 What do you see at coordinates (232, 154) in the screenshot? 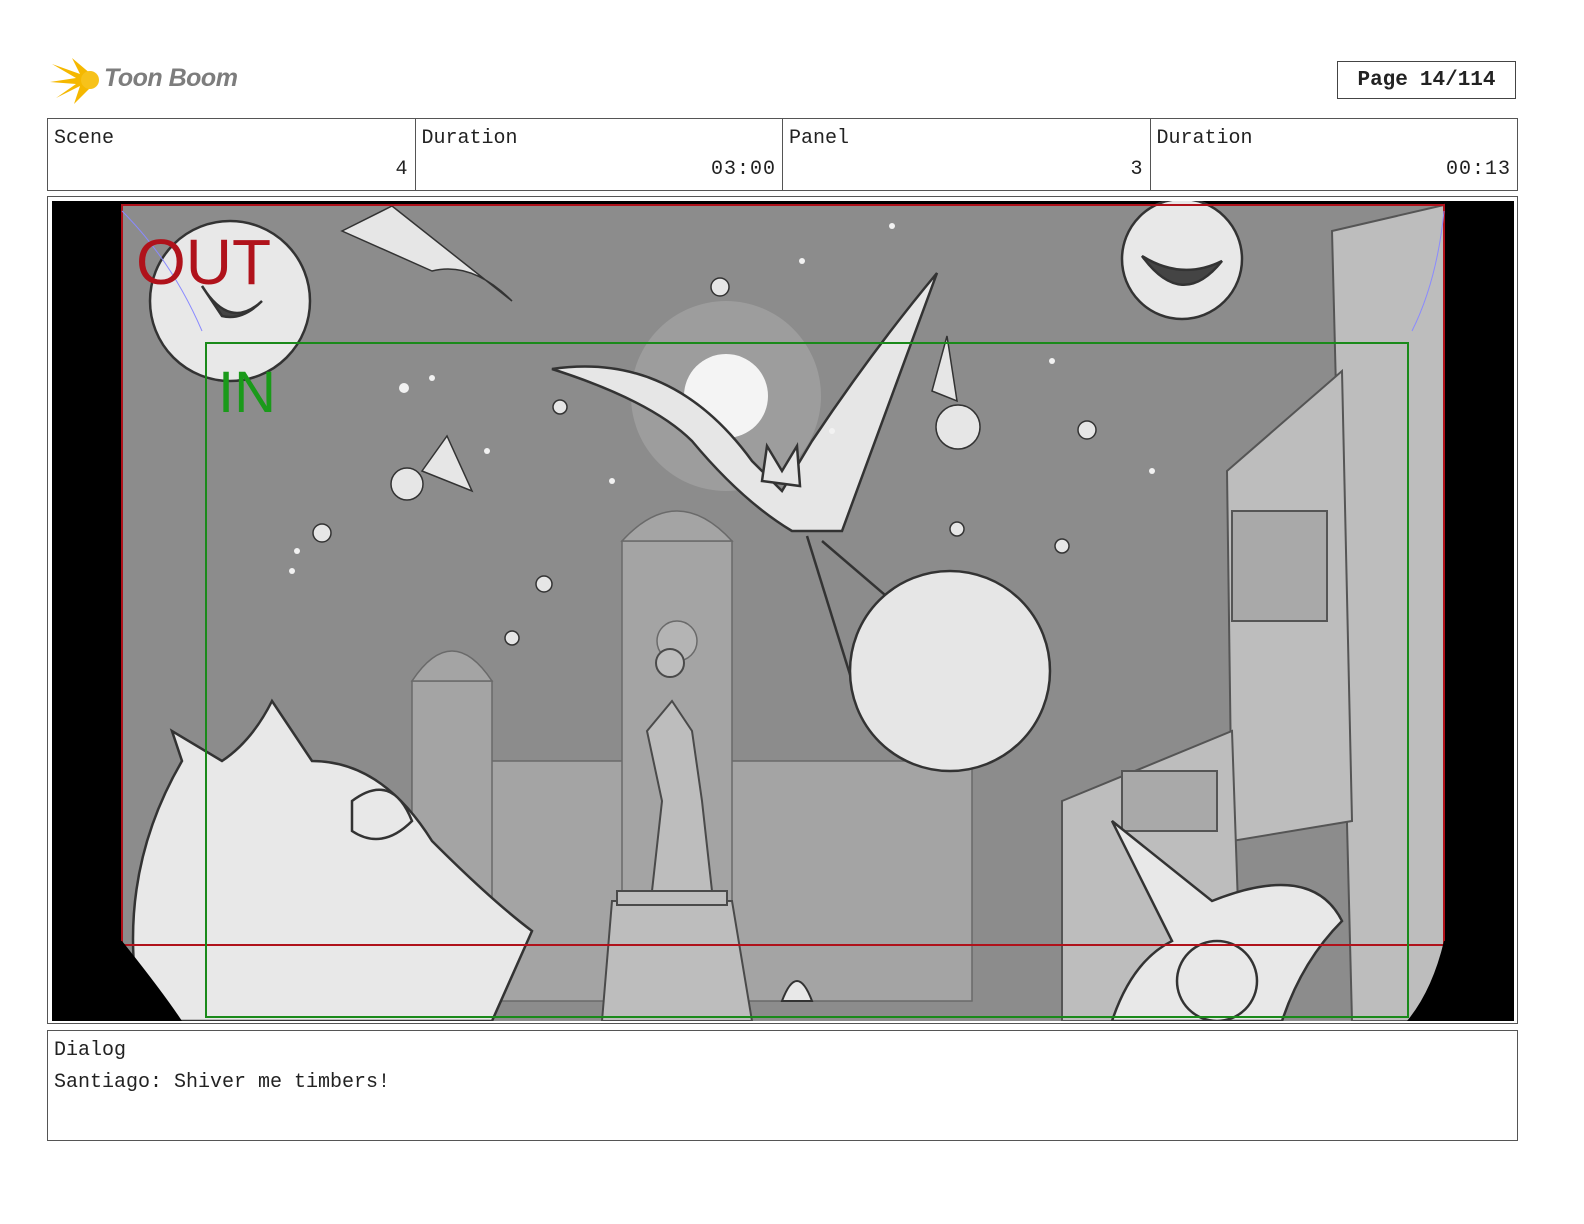
I see `scene-cell: Scene 4` at bounding box center [232, 154].